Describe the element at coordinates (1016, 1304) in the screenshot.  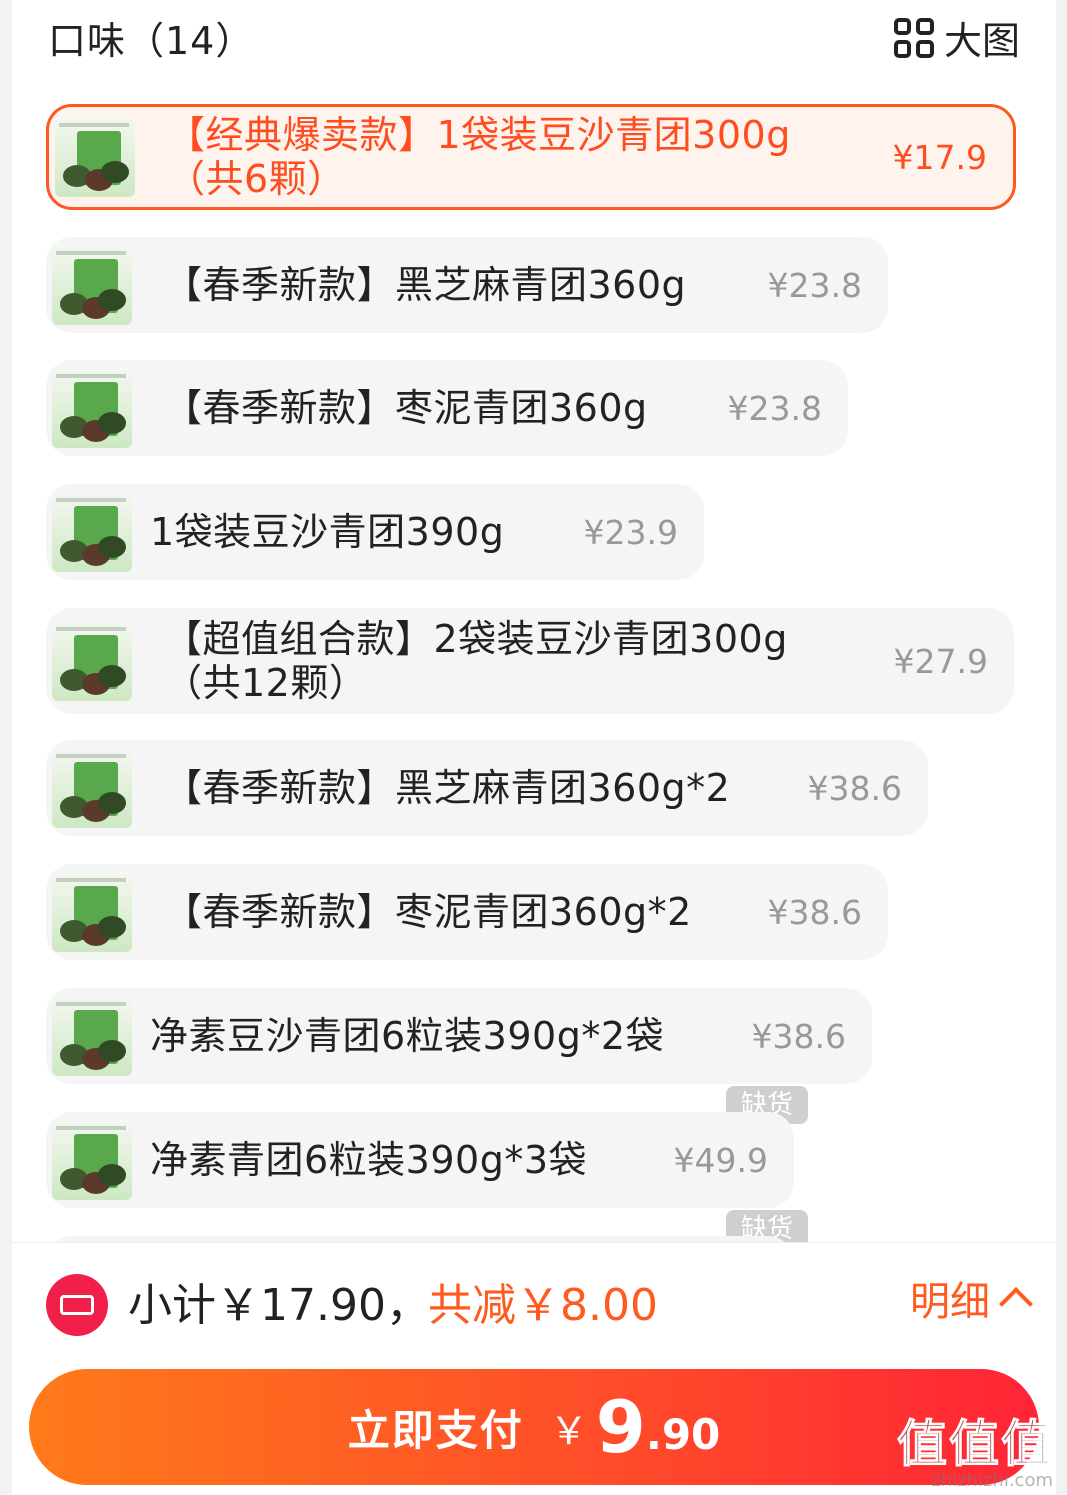
I see `chevron-up-icon` at that location.